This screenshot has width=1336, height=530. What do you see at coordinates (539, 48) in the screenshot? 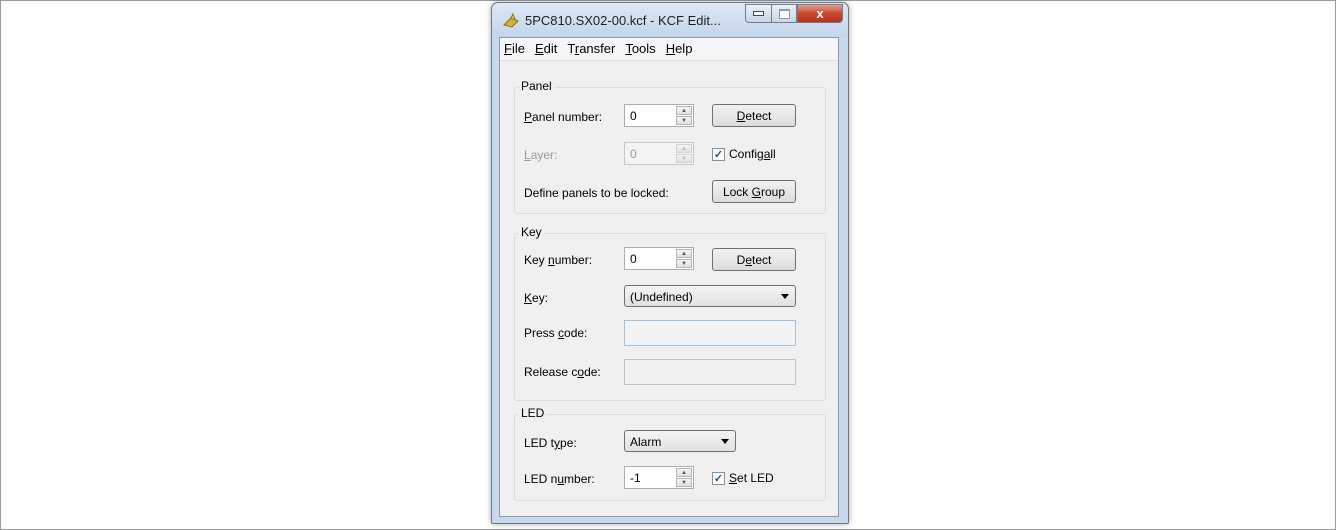
I see `menu-edit-mnemonic: E` at bounding box center [539, 48].